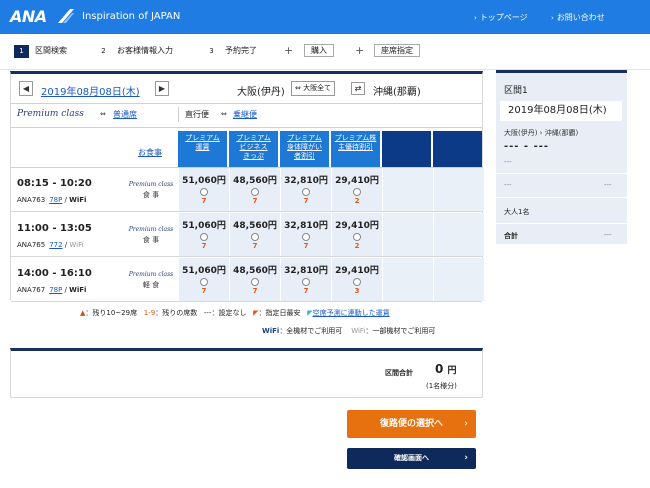 Image resolution: width=650 pixels, height=488 pixels. I want to click on fare-header-shareholder: プレミアム株 主優待割引, so click(355, 149).